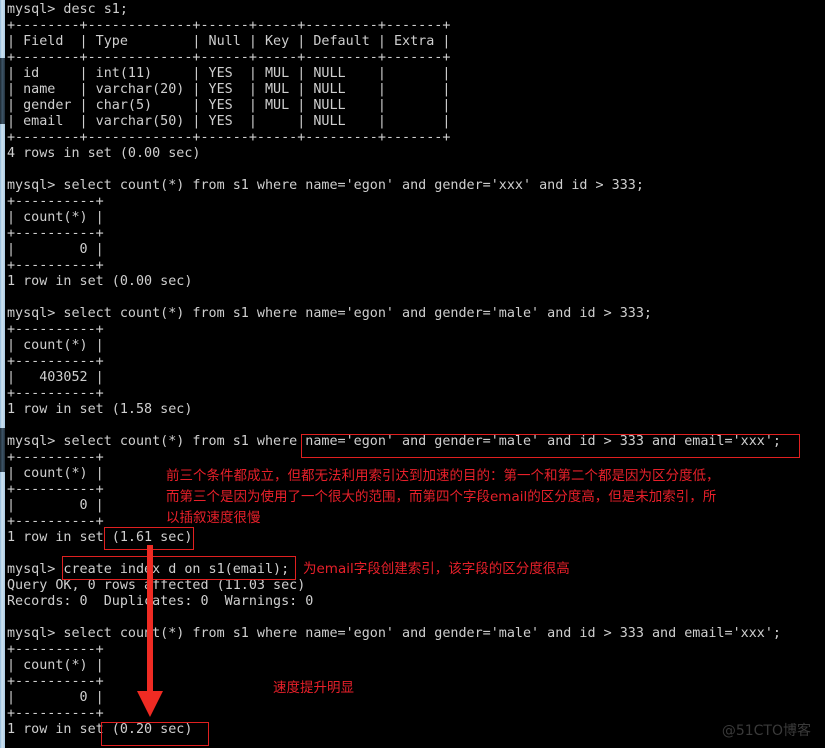 The image size is (825, 748). What do you see at coordinates (150, 704) in the screenshot?
I see `annotation-arrow-head` at bounding box center [150, 704].